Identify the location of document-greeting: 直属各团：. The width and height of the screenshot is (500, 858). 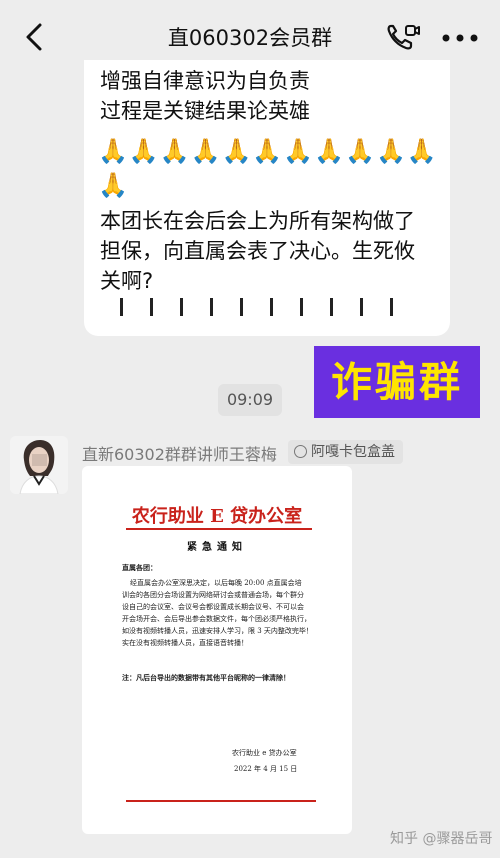
(139, 567).